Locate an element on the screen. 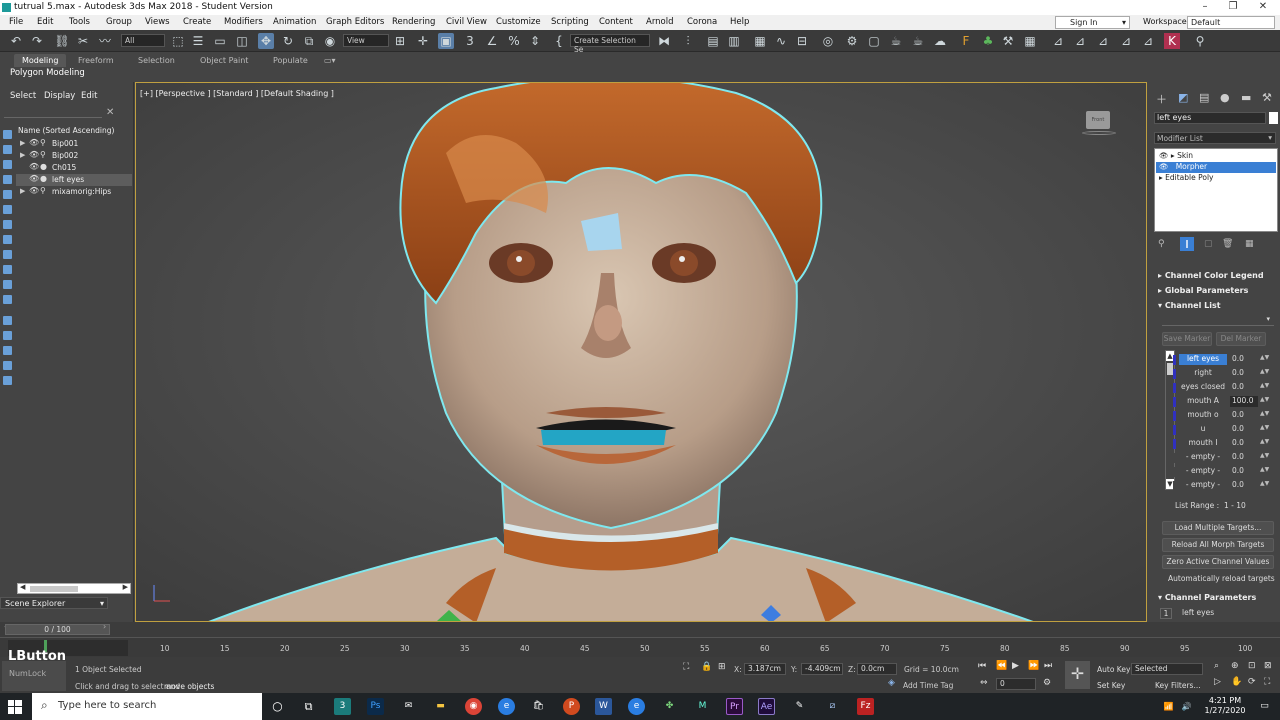  table-icon: ▦ is located at coordinates (1030, 41).